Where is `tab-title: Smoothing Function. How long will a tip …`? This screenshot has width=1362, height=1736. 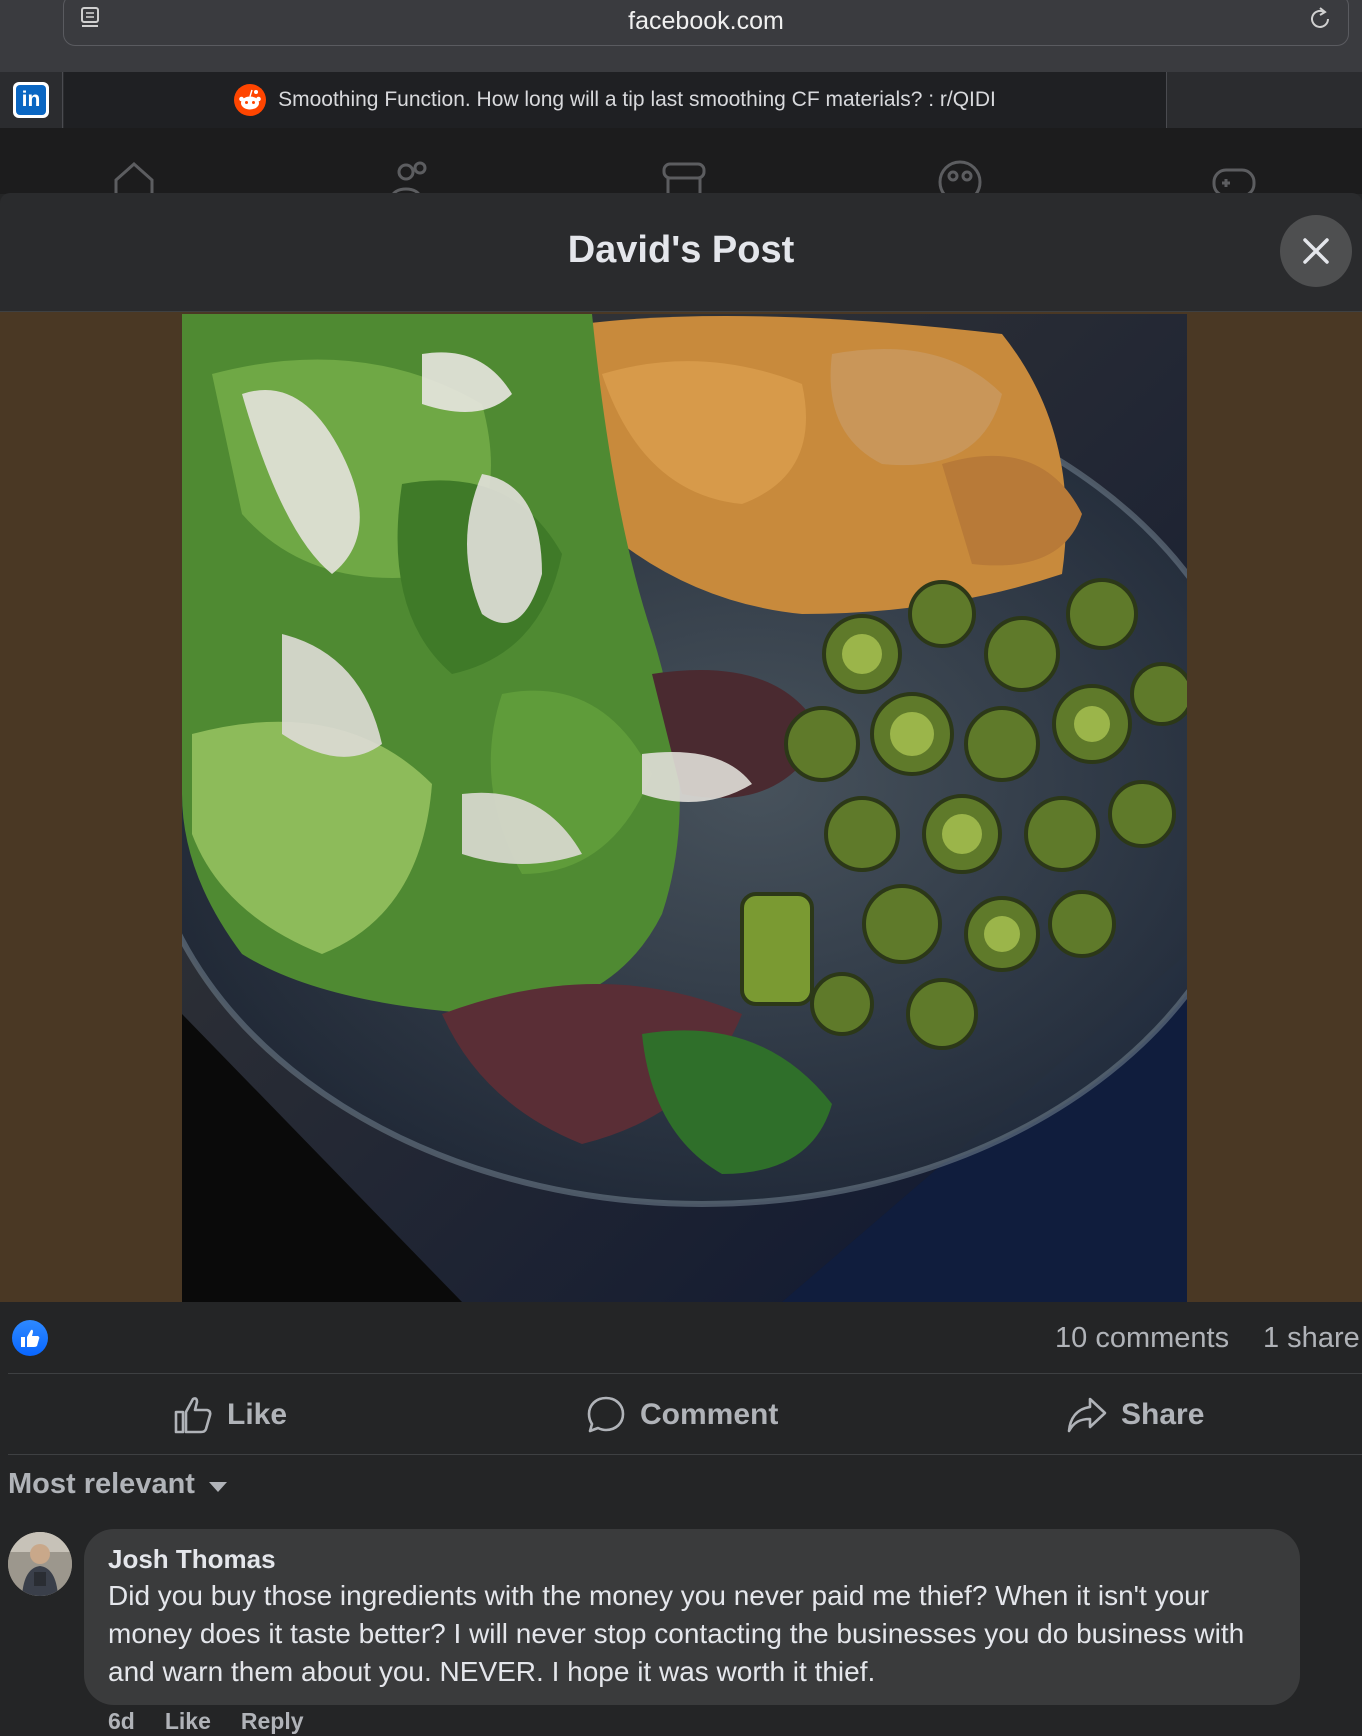 tab-title: Smoothing Function. How long will a tip … is located at coordinates (637, 99).